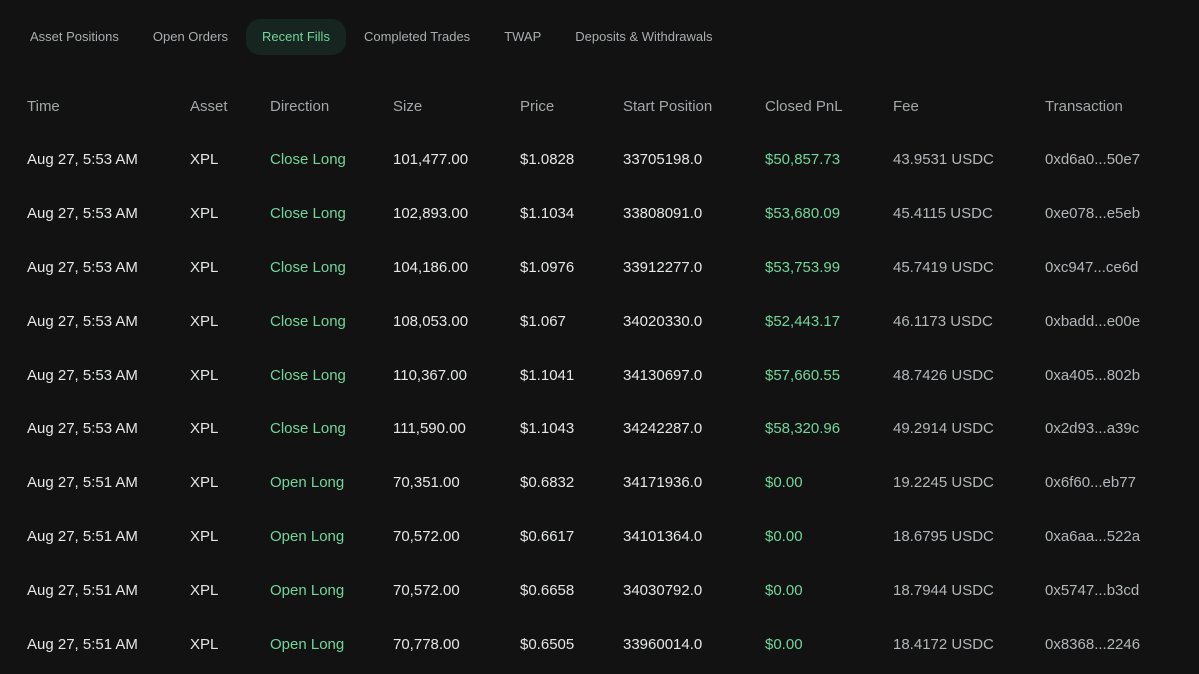 This screenshot has height=674, width=1199. Describe the element at coordinates (943, 644) in the screenshot. I see `cell-fee: 18.4172 USDC` at that location.